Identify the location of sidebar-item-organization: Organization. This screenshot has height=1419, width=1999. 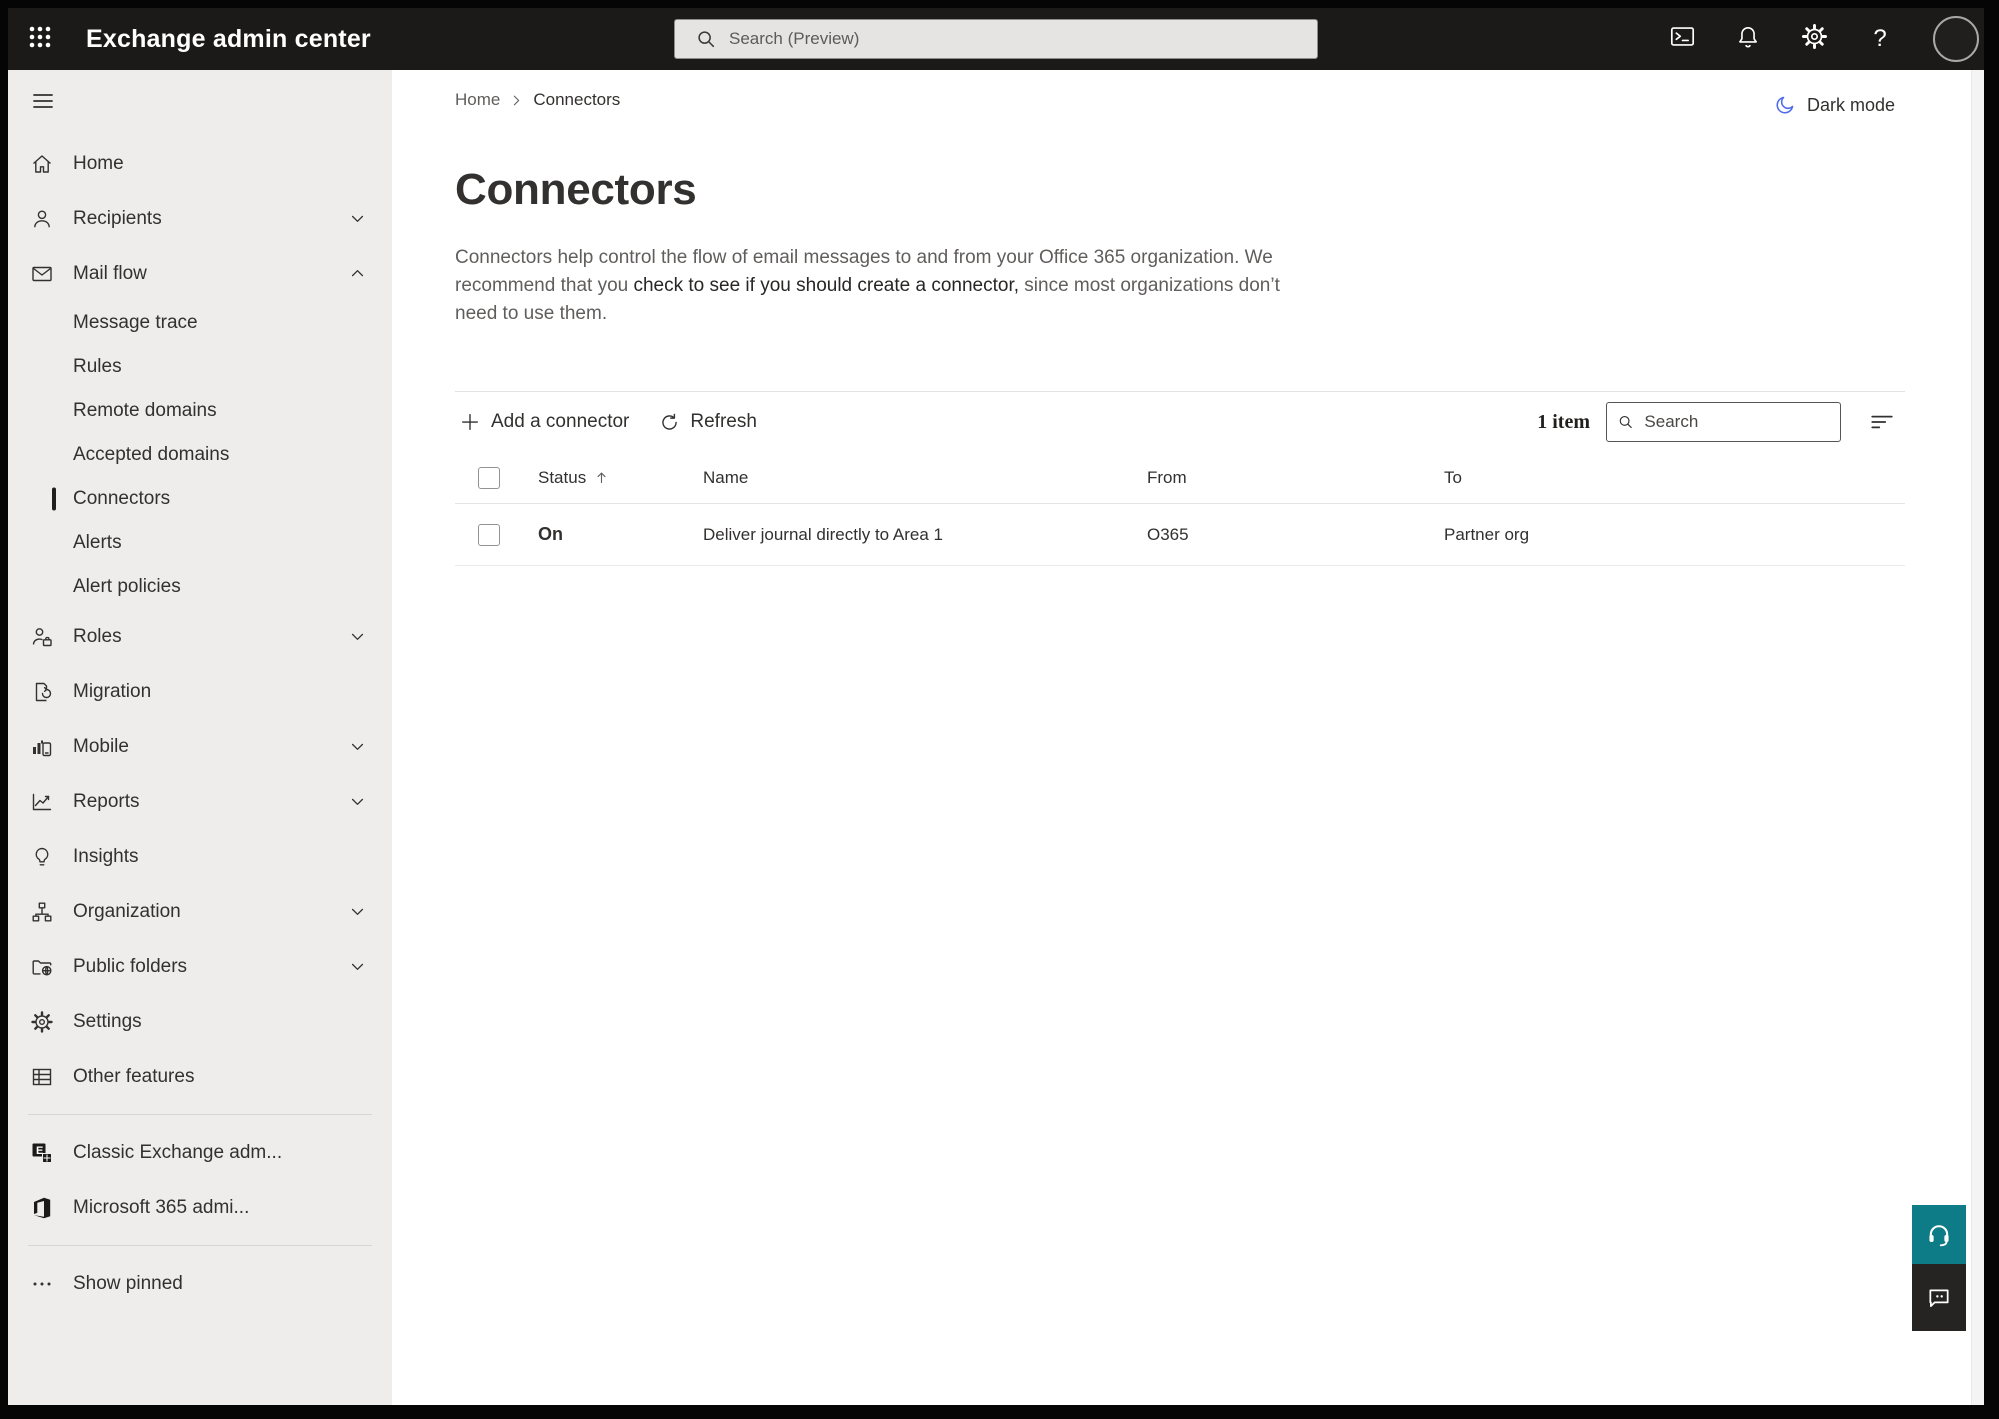
(200, 911).